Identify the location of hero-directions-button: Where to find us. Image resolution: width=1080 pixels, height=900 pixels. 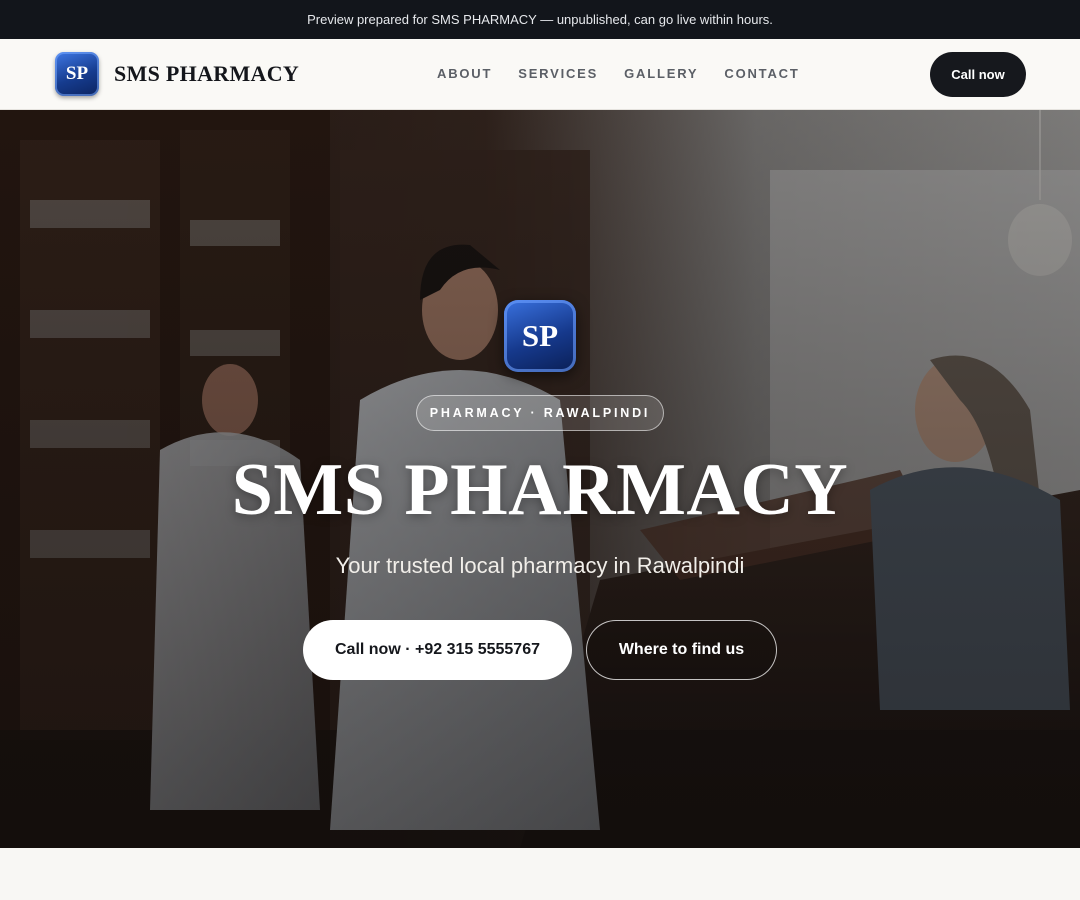
(681, 650).